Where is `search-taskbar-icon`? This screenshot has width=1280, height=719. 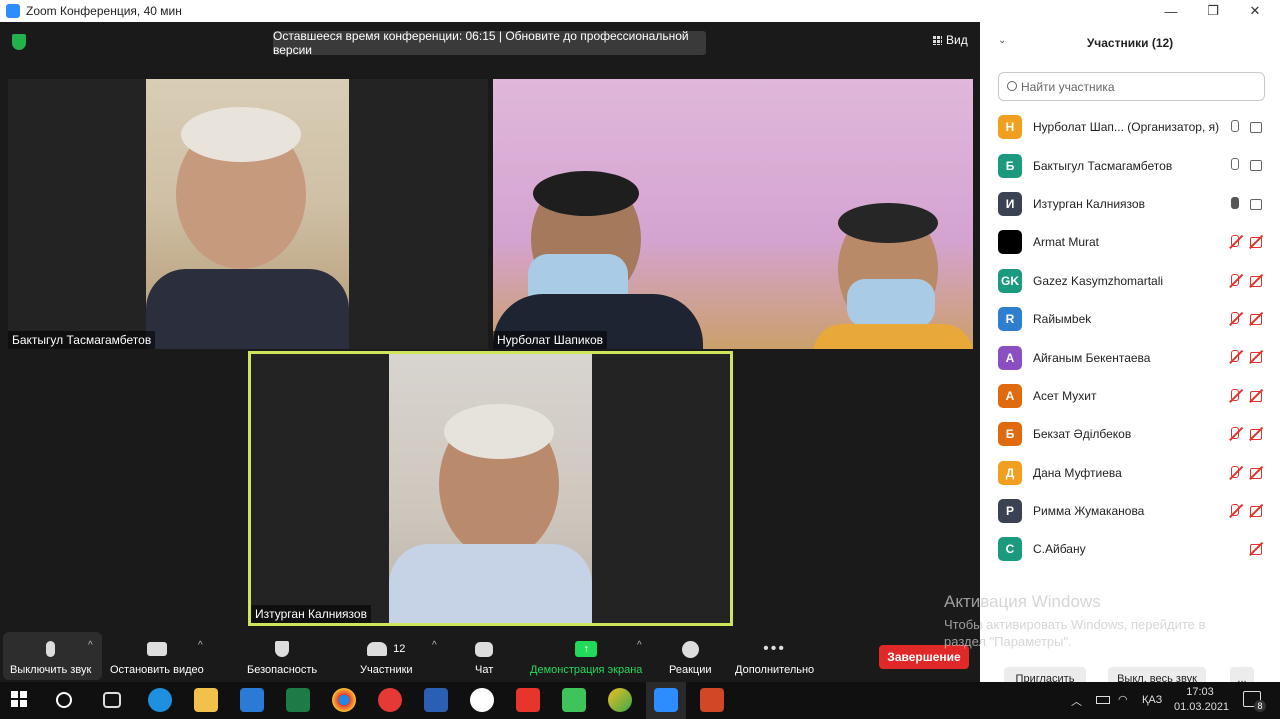
search-taskbar-icon is located at coordinates (64, 700).